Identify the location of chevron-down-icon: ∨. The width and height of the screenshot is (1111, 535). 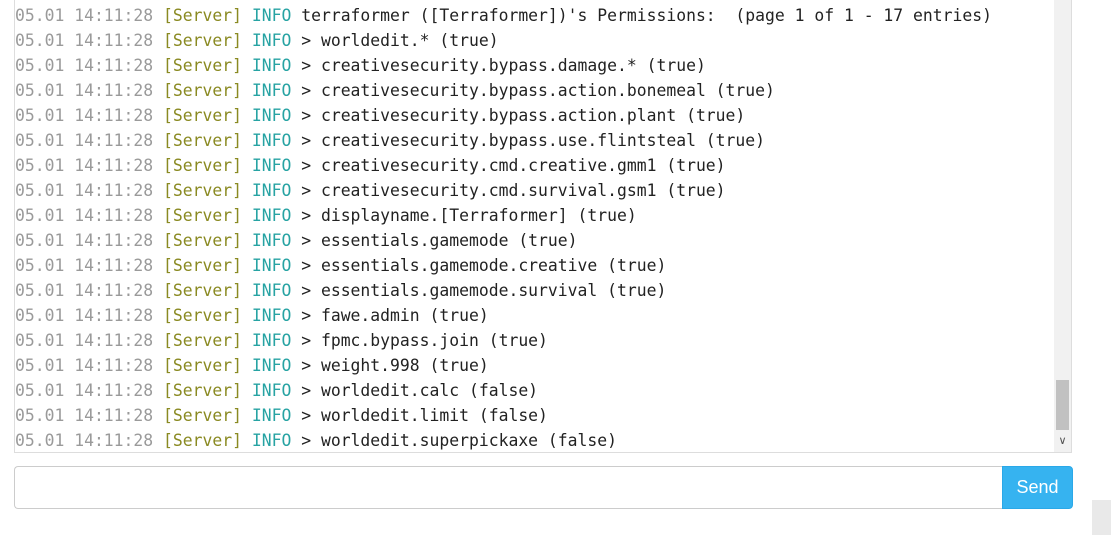
(1062, 441).